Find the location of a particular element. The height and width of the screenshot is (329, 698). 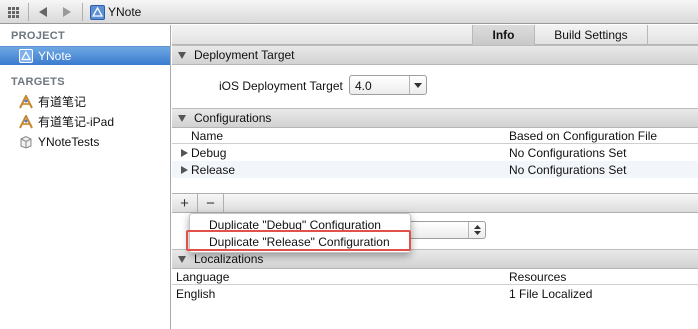

row-name: Debug is located at coordinates (203, 153).